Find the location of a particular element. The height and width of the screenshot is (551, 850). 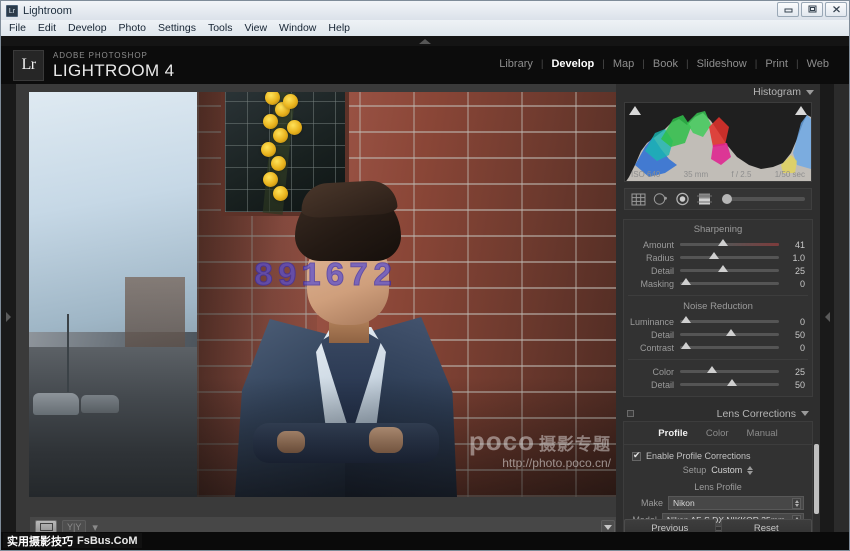

poco-cn-text: 摄影专题 is located at coordinates (575, 444).